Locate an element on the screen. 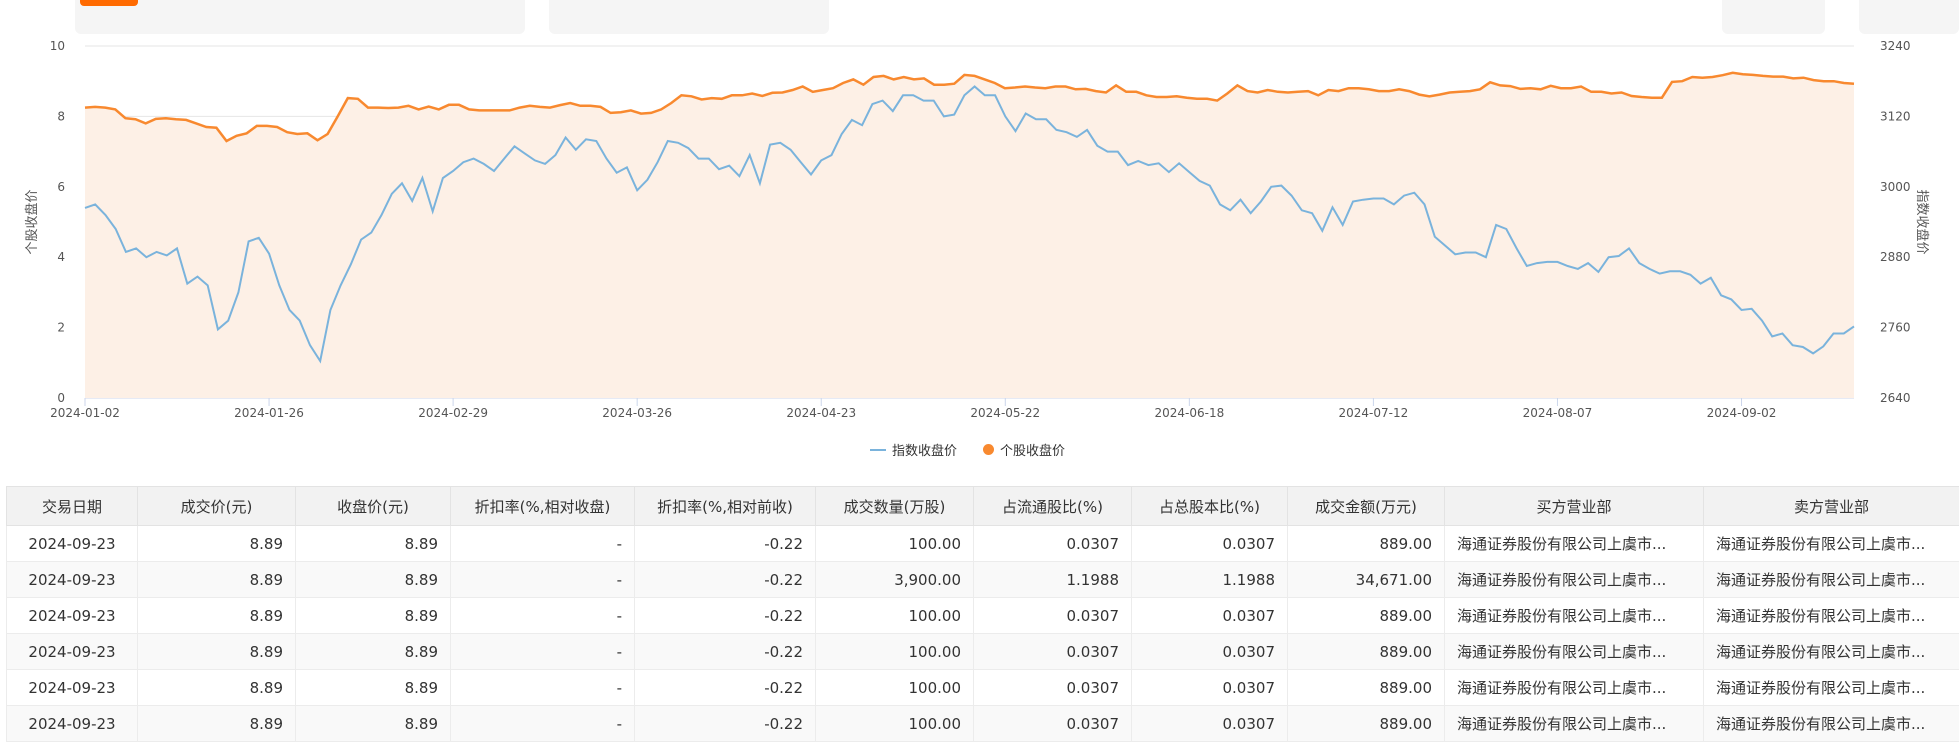  legend-label: 指数收盘价 is located at coordinates (924, 449).